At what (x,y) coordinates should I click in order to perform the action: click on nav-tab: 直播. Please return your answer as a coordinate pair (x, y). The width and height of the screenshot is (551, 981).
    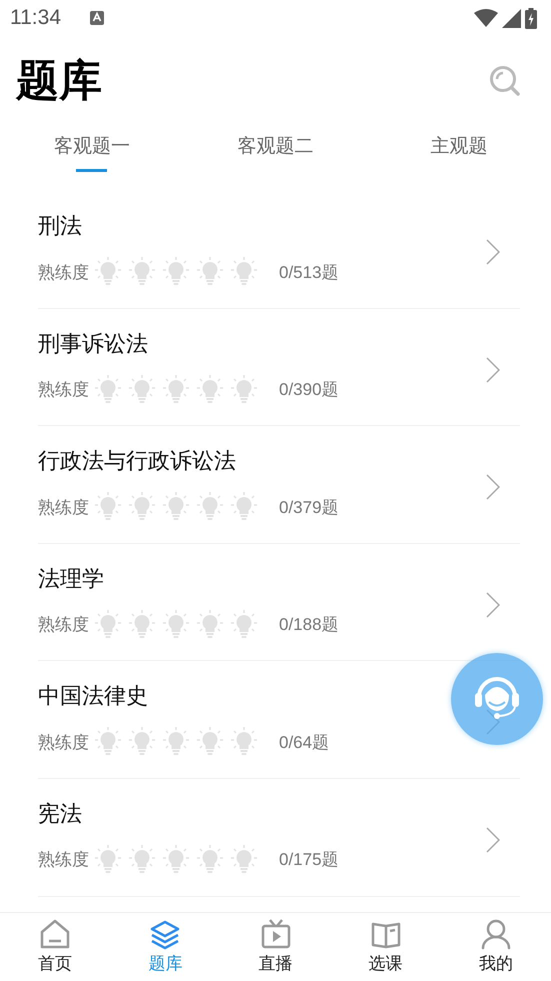
    Looking at the image, I should click on (275, 947).